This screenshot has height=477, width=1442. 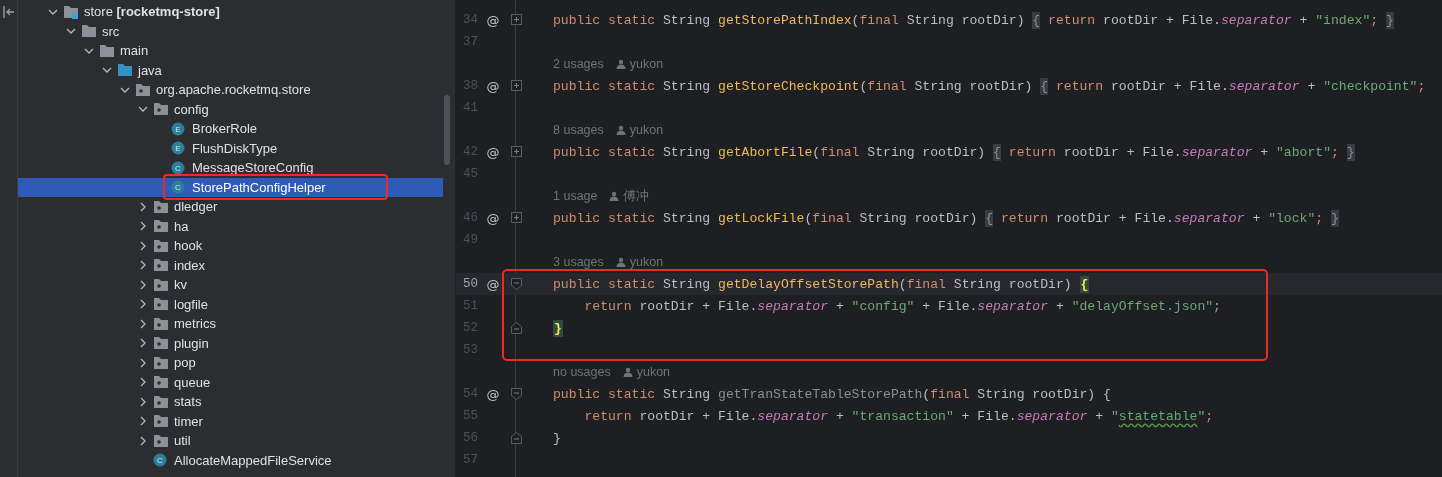 What do you see at coordinates (230, 402) in the screenshot?
I see `tree-item: stats` at bounding box center [230, 402].